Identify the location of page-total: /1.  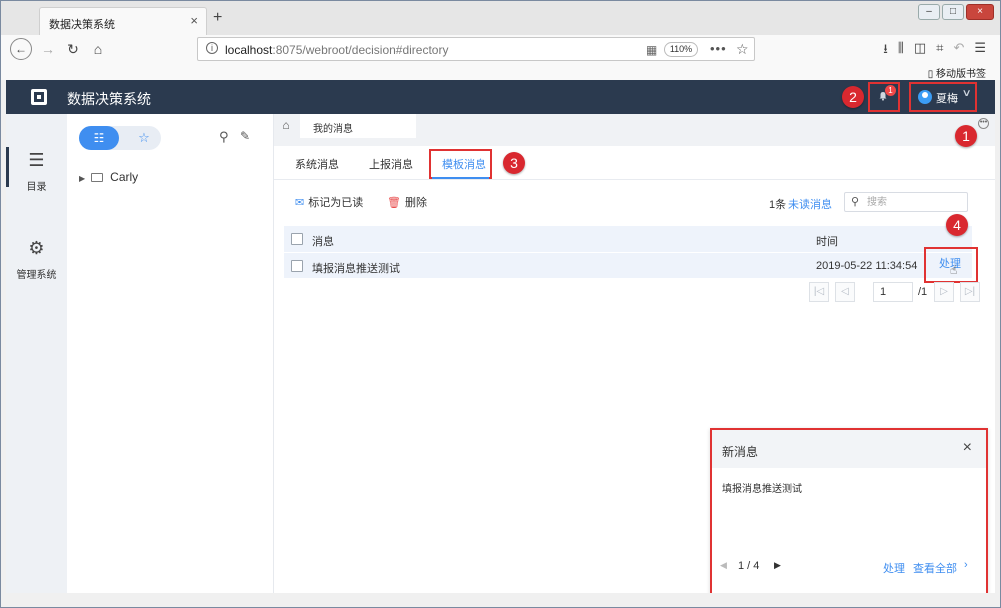
(923, 292).